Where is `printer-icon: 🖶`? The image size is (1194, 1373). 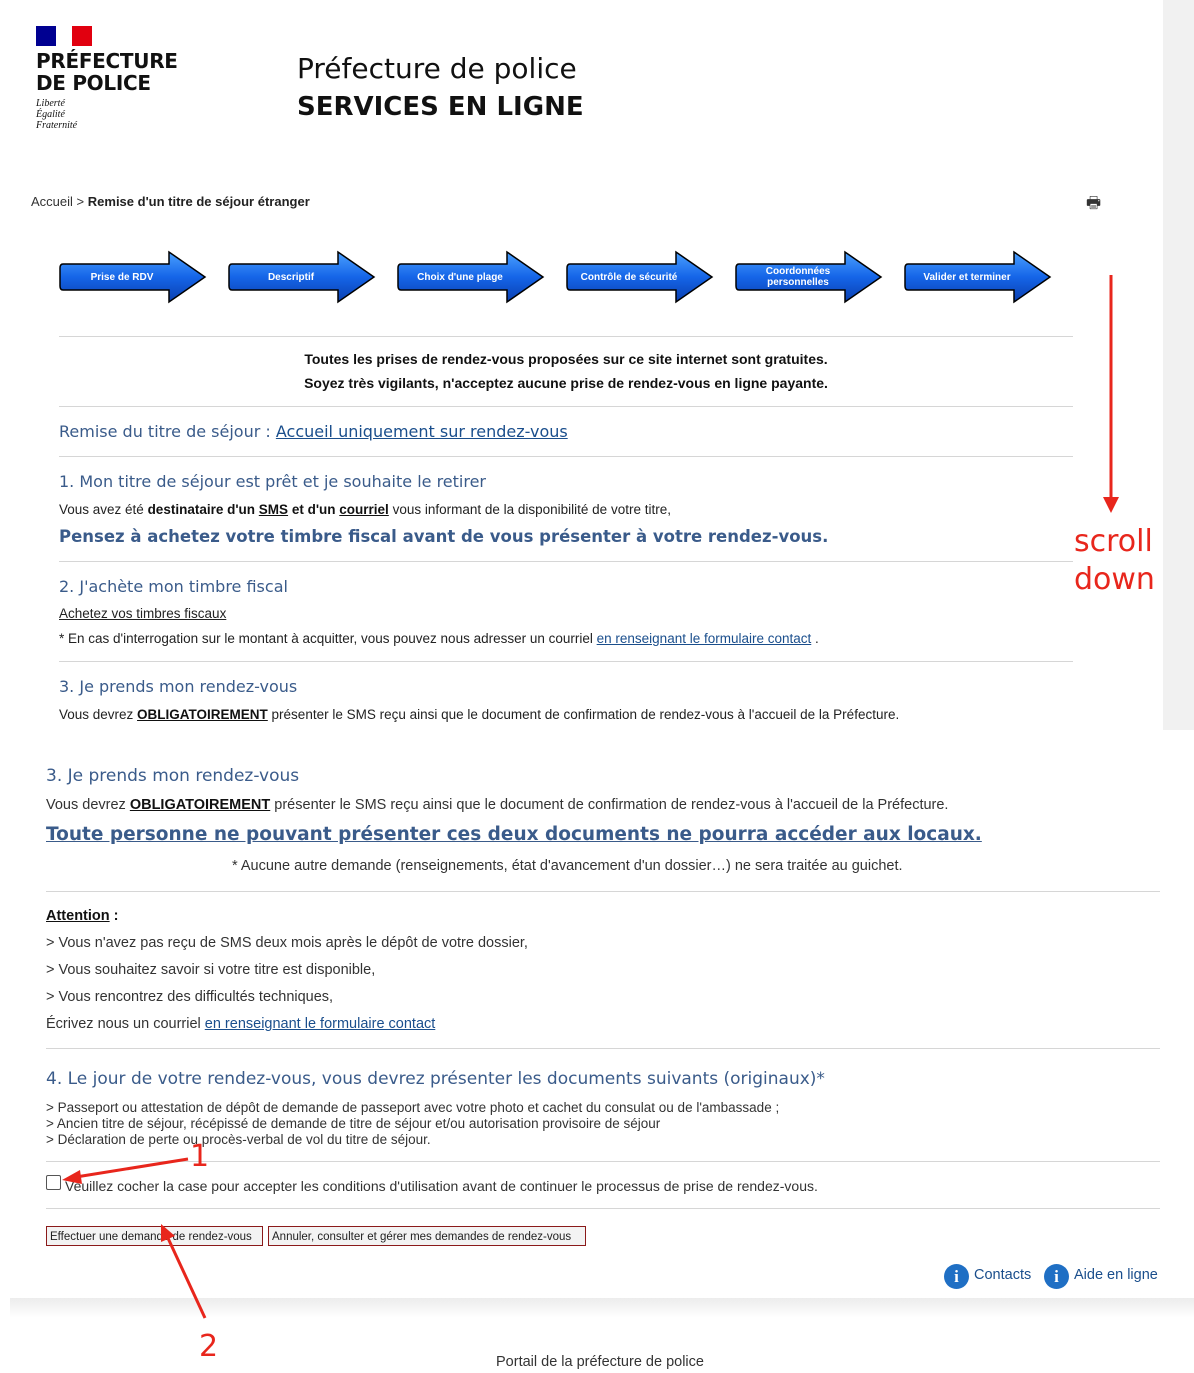 printer-icon: 🖶 is located at coordinates (1093, 205).